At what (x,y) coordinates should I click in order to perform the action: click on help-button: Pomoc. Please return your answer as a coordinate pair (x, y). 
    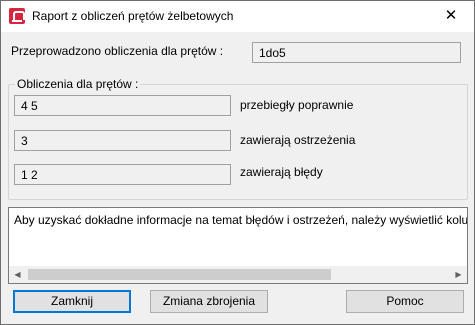
    Looking at the image, I should click on (405, 301).